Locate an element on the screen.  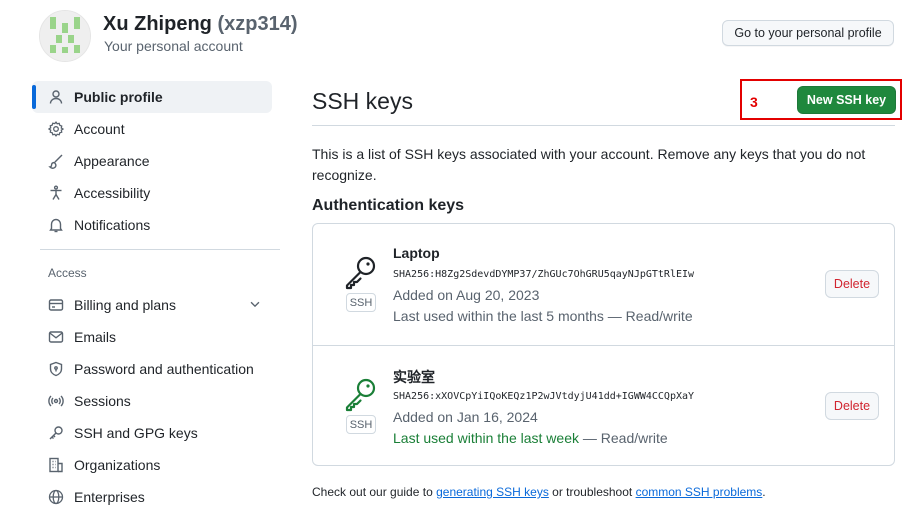
sidebar-item-label: Sessions is located at coordinates (102, 401).